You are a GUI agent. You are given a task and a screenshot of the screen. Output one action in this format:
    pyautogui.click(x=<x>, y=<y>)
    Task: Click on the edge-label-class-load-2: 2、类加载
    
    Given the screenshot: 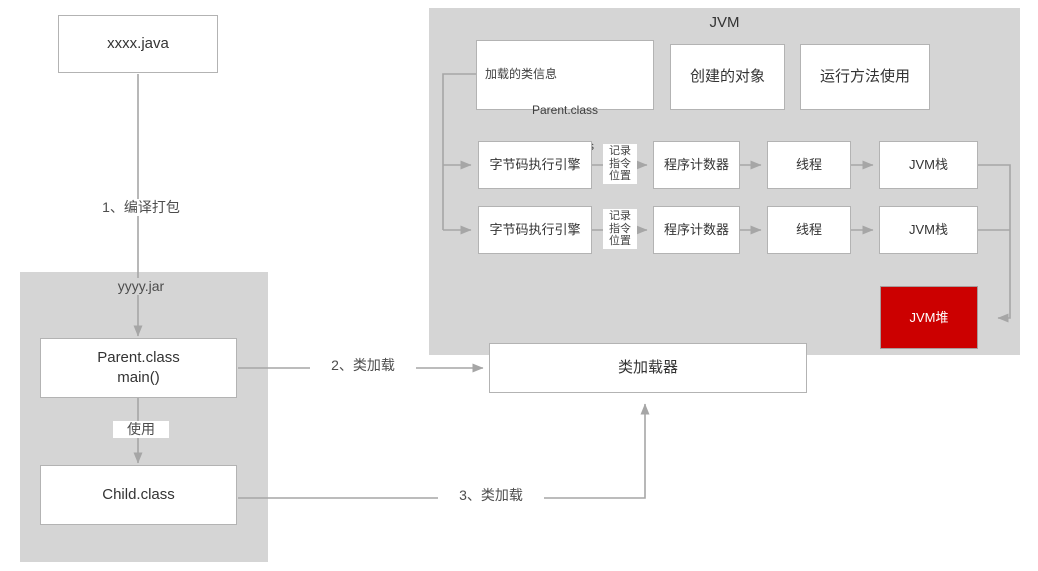 What is the action you would take?
    pyautogui.click(x=363, y=365)
    